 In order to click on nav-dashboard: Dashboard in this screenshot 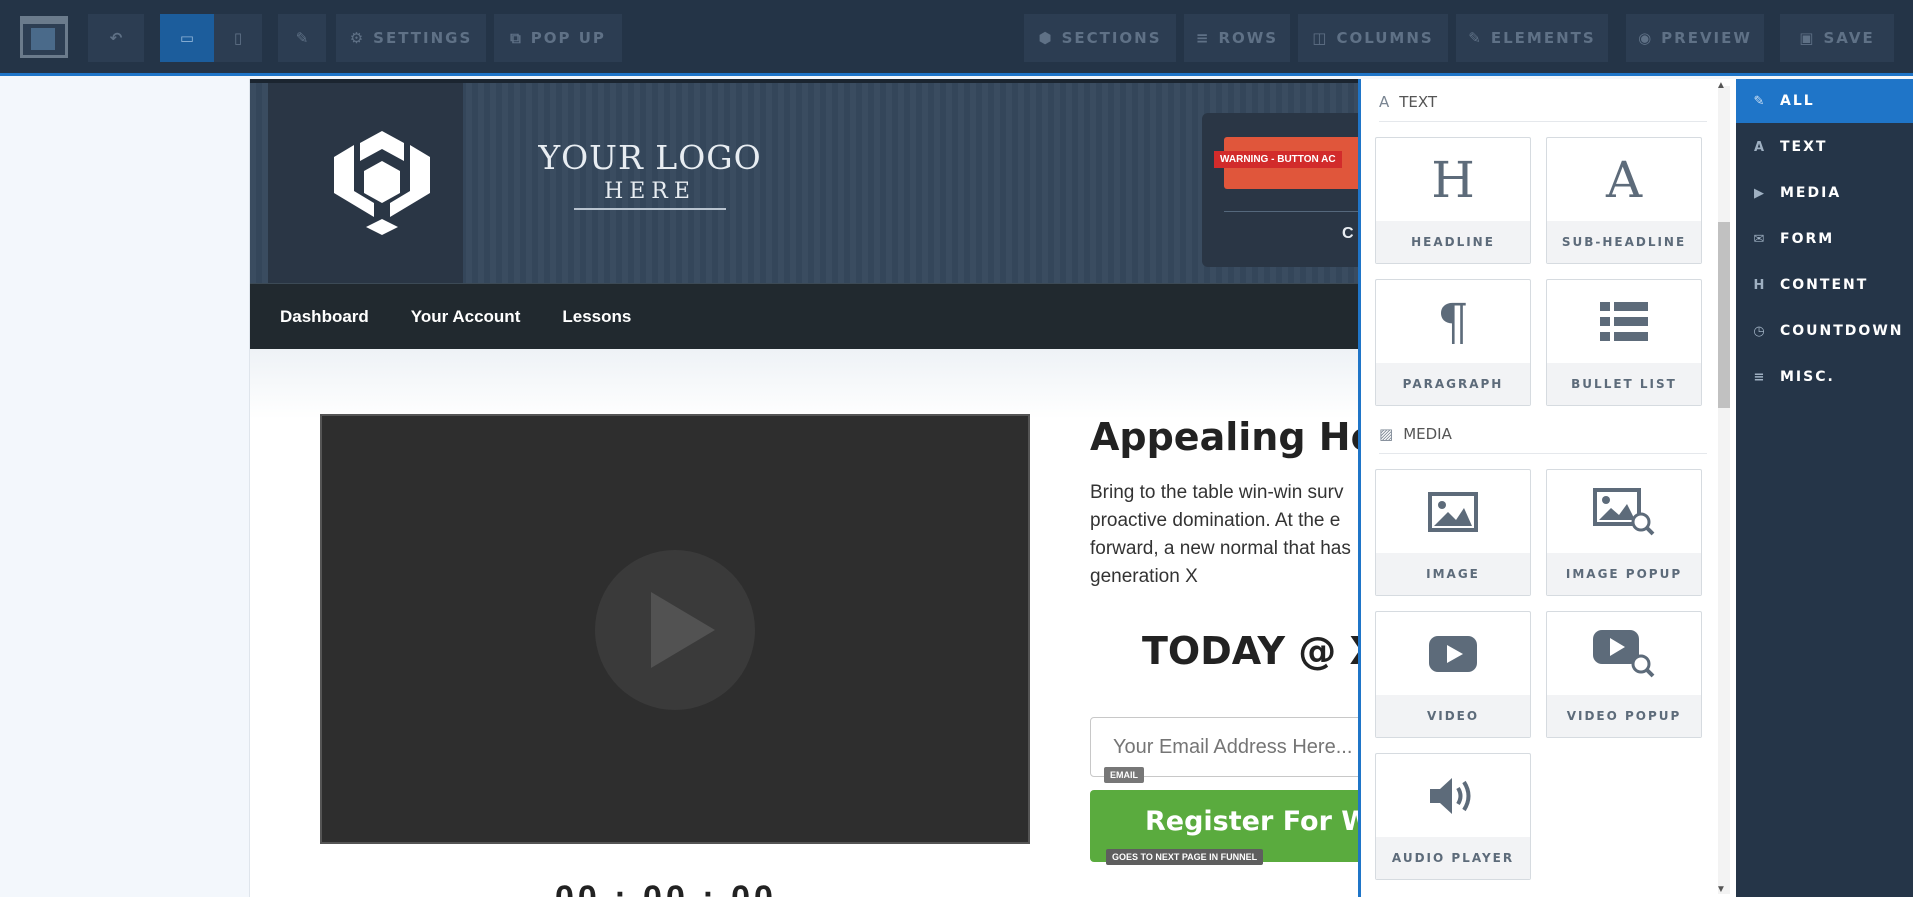, I will do `click(324, 317)`.